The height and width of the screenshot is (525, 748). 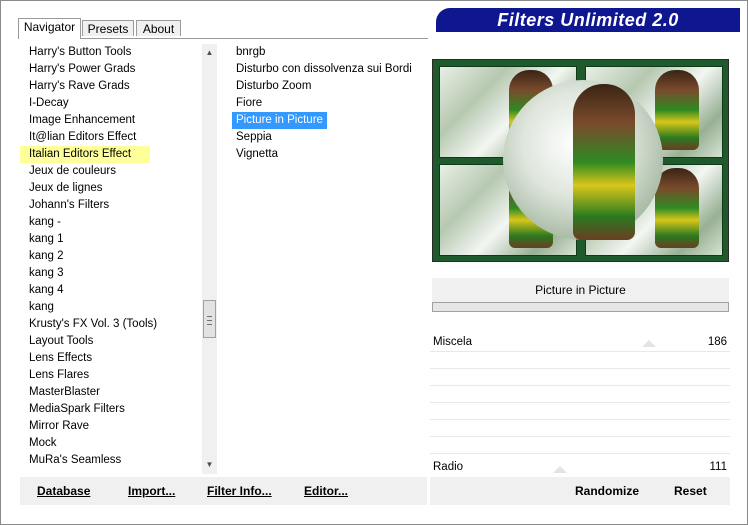 What do you see at coordinates (209, 465) in the screenshot?
I see `scroll-down-arrow-icon: ▼` at bounding box center [209, 465].